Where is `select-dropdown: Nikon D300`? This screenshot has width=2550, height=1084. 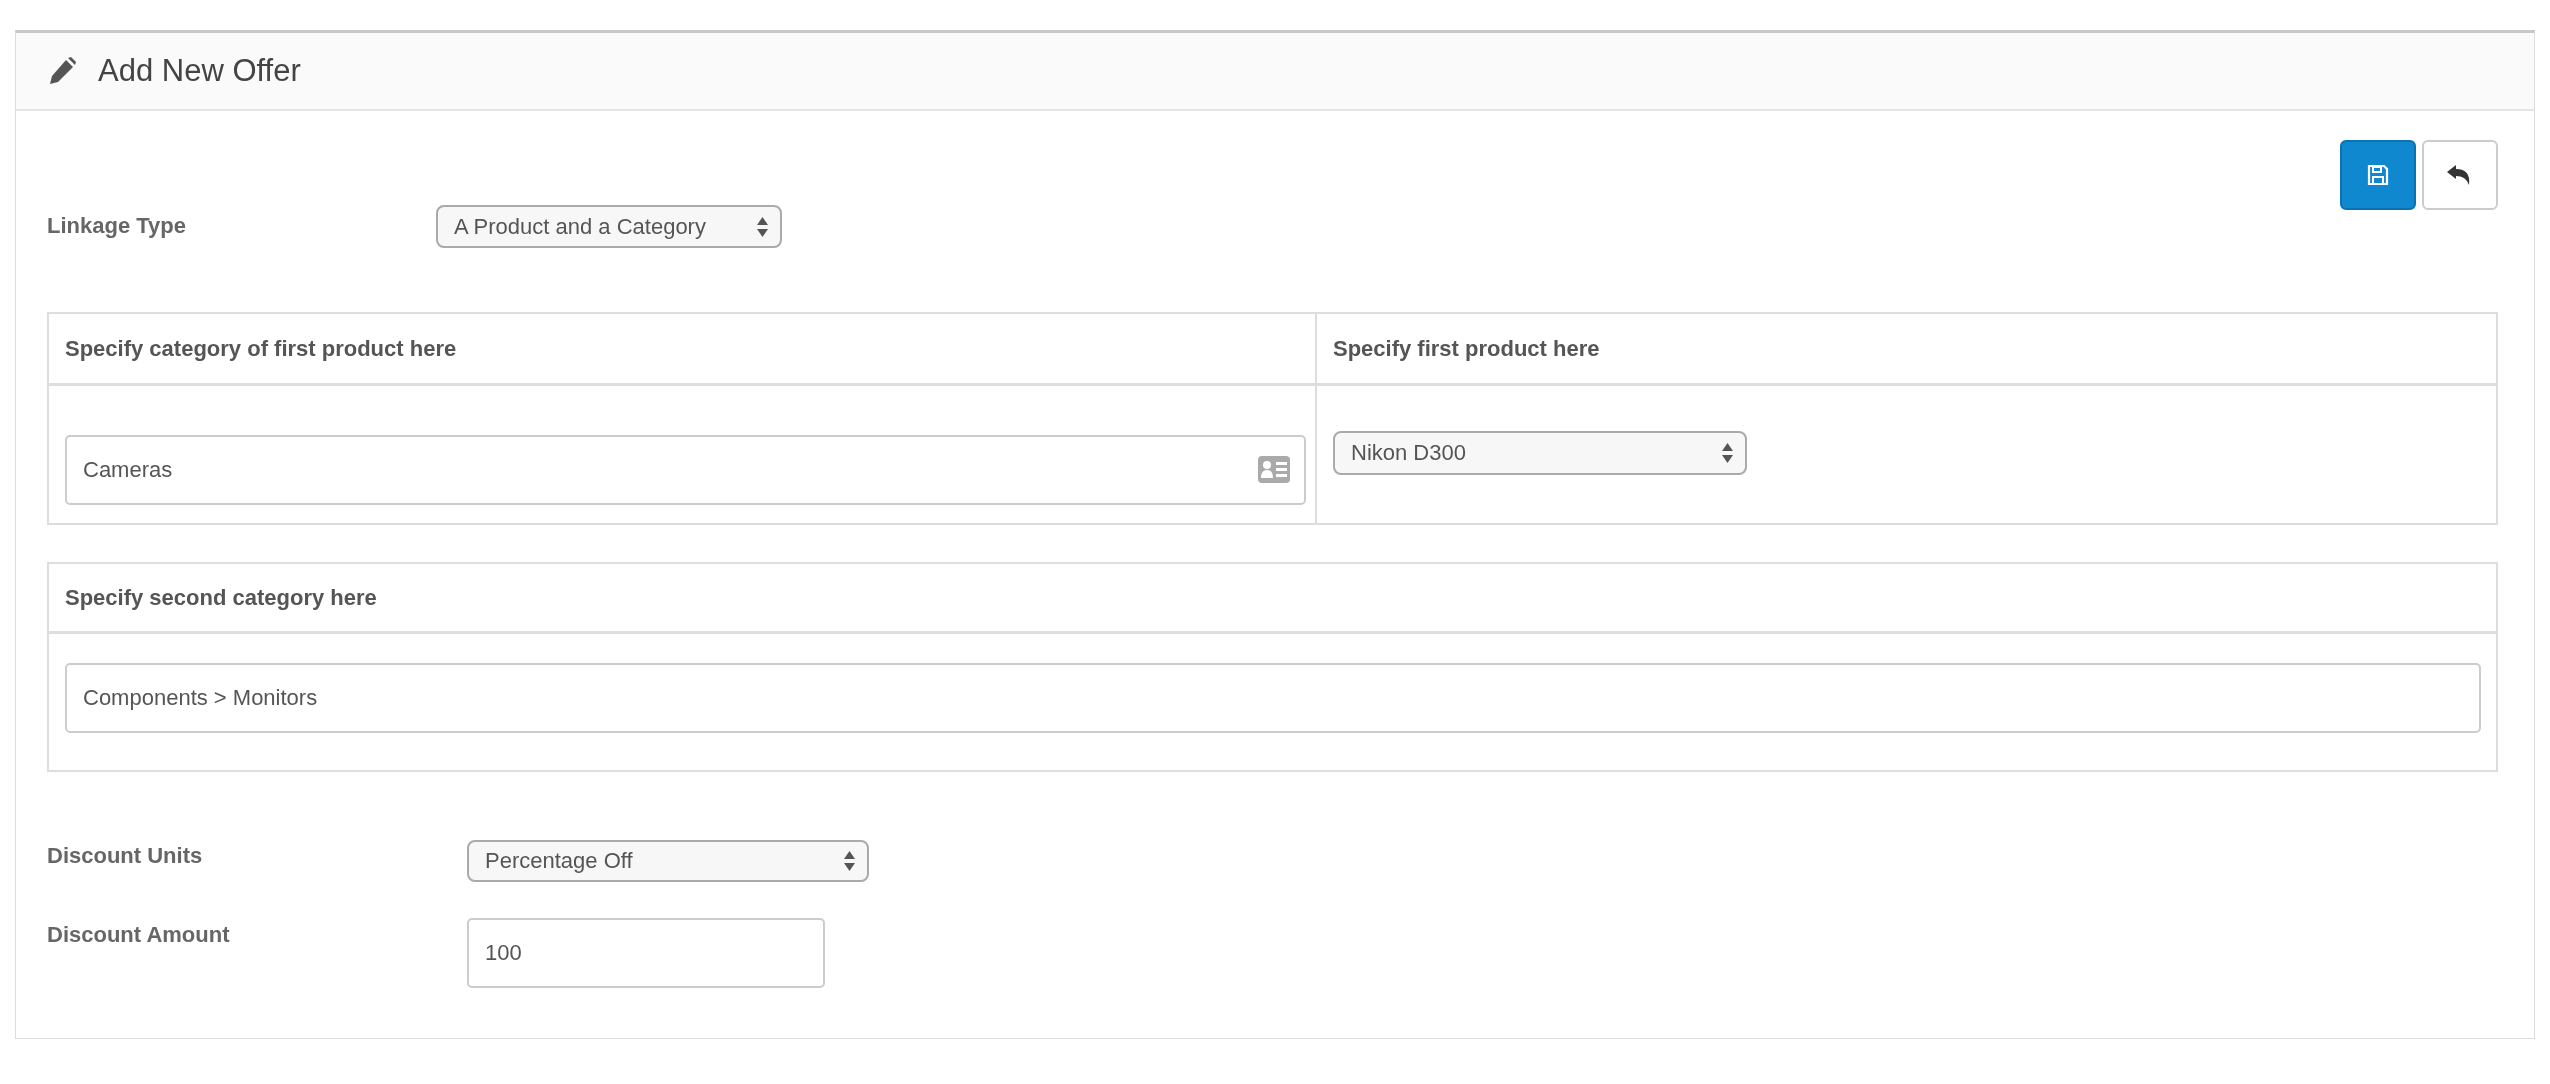
select-dropdown: Nikon D300 is located at coordinates (1540, 453).